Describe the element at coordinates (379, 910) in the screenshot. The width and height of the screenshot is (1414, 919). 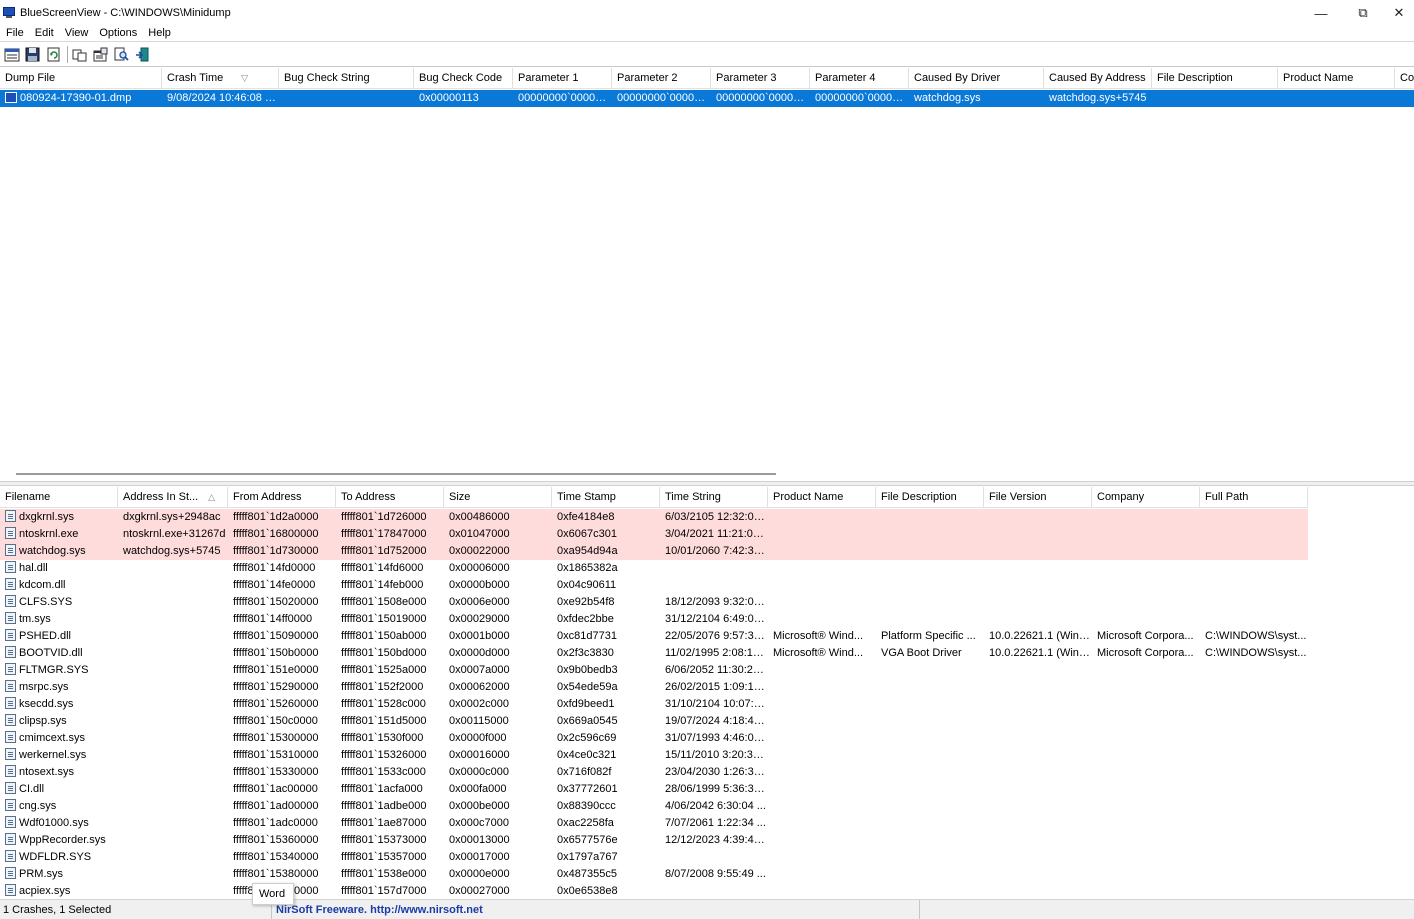
I see `nirsoft-link: NirSoft Freeware. http://www.nirsoft.net` at that location.